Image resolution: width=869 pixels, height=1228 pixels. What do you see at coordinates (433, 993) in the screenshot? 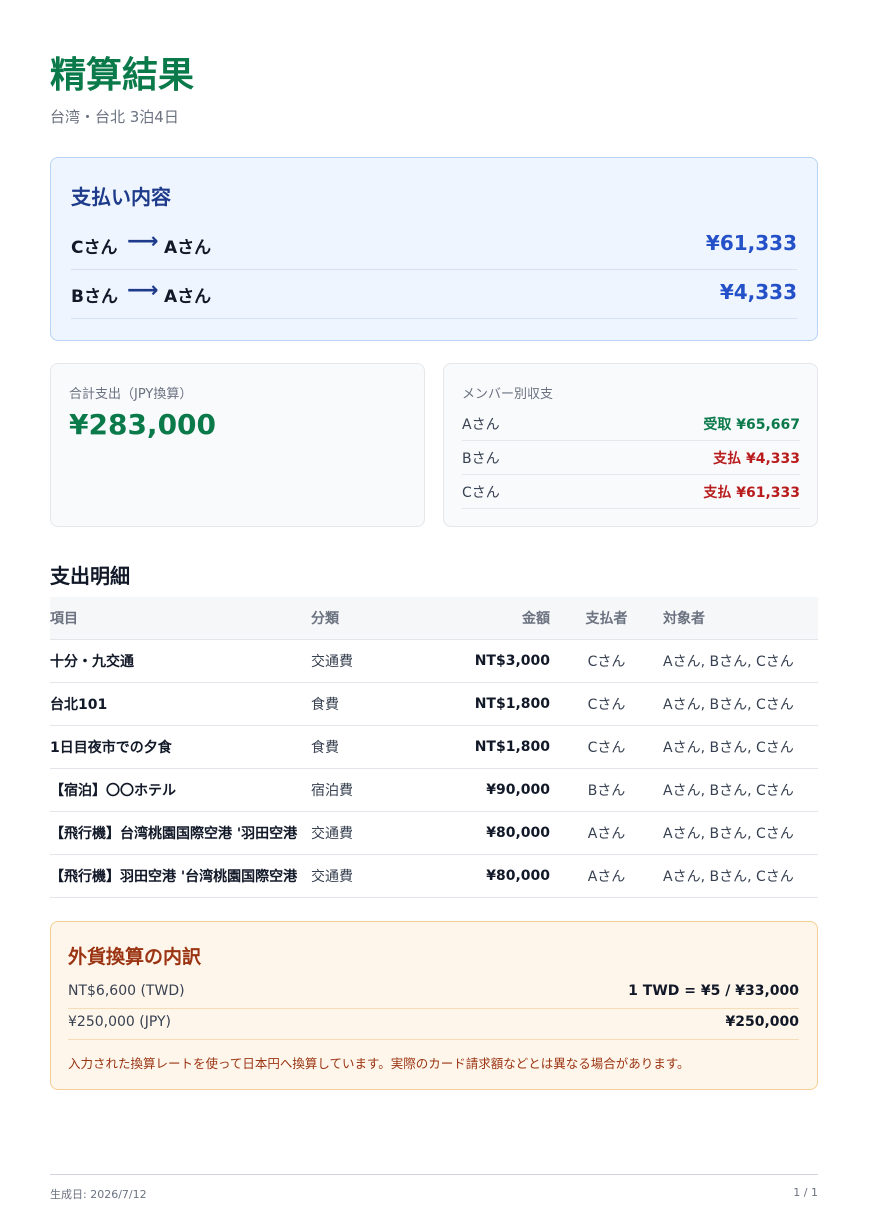
I see `fx-row: NT$6,600 (TWD) 1 TWD = ¥5 / ¥33,000` at bounding box center [433, 993].